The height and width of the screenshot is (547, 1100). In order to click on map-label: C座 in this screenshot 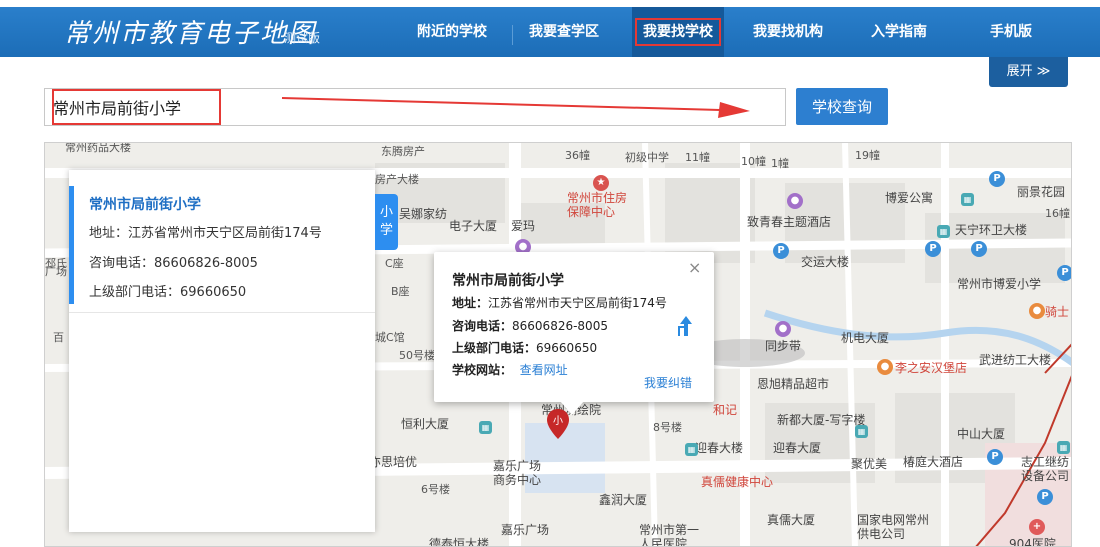, I will do `click(394, 263)`.